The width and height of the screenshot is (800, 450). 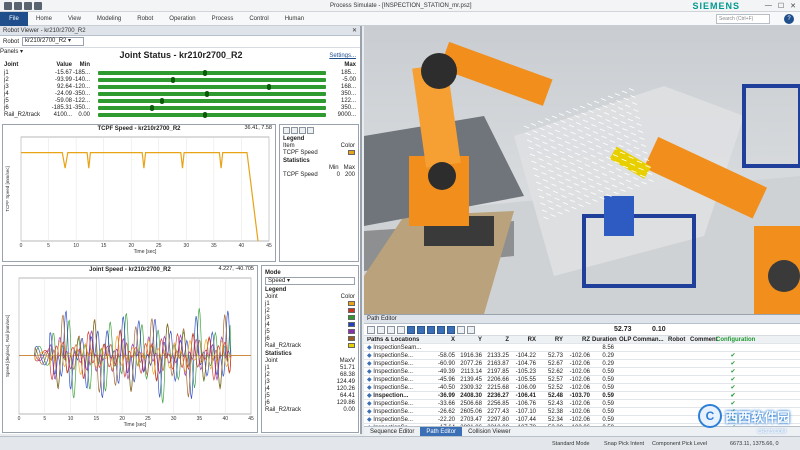 What do you see at coordinates (679, 444) in the screenshot?
I see `status-pick-level: Component Pick Level` at bounding box center [679, 444].